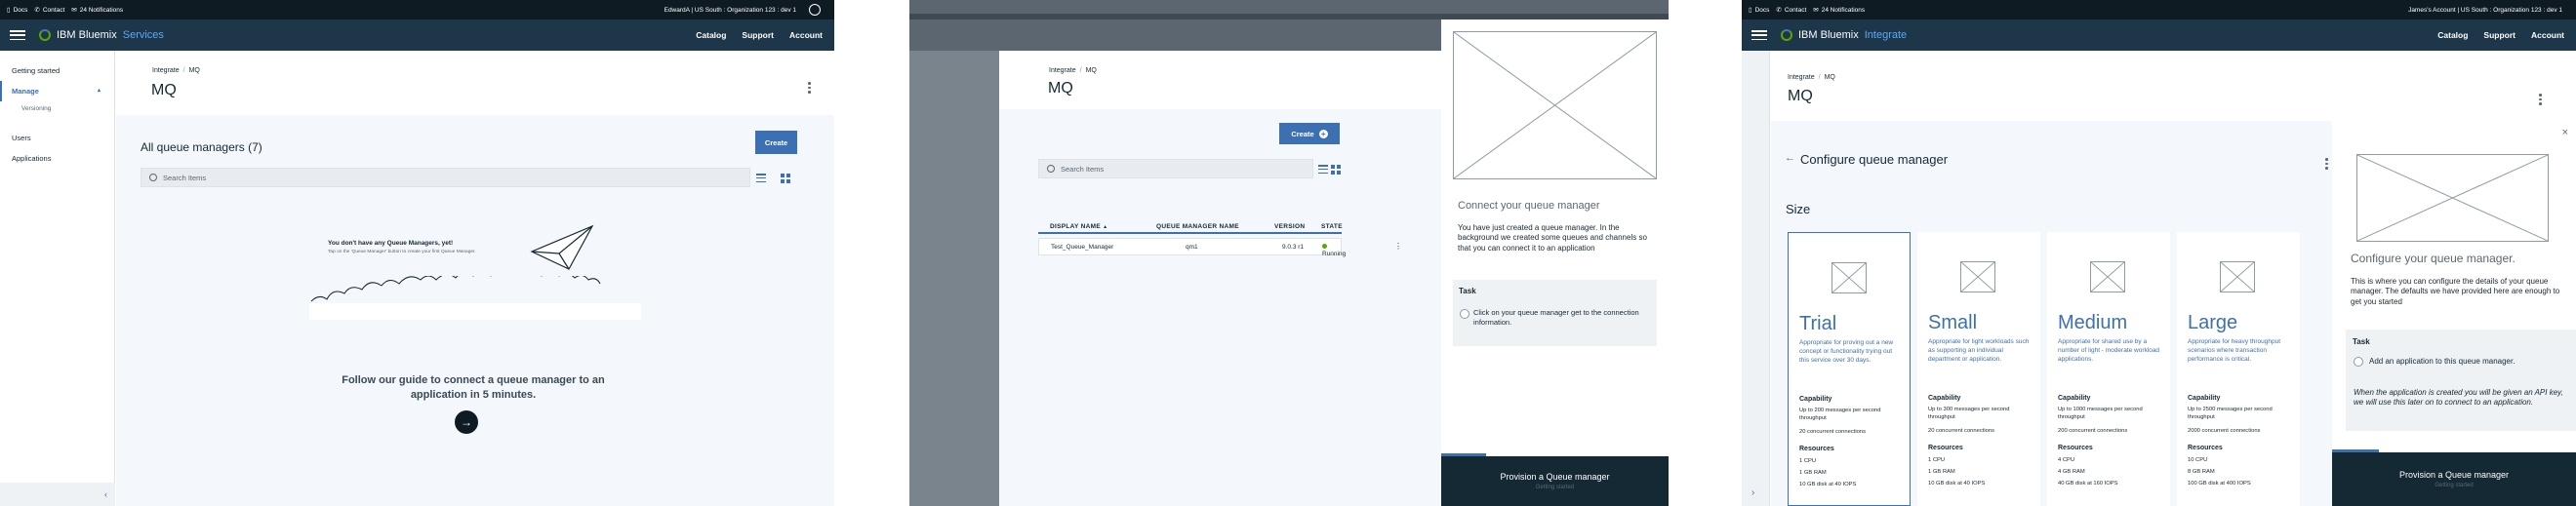  I want to click on create-label: Create, so click(1302, 134).